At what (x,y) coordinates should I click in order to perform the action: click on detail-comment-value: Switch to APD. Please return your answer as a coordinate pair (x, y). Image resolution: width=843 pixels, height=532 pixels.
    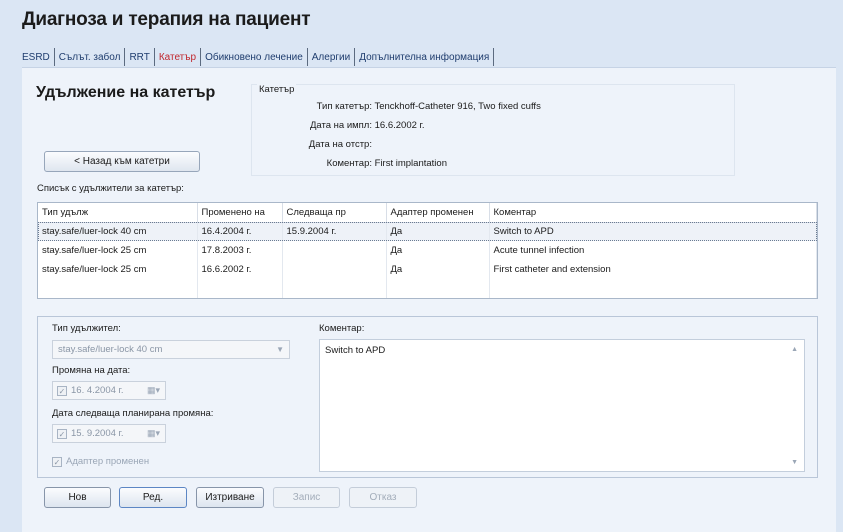
    Looking at the image, I should click on (355, 350).